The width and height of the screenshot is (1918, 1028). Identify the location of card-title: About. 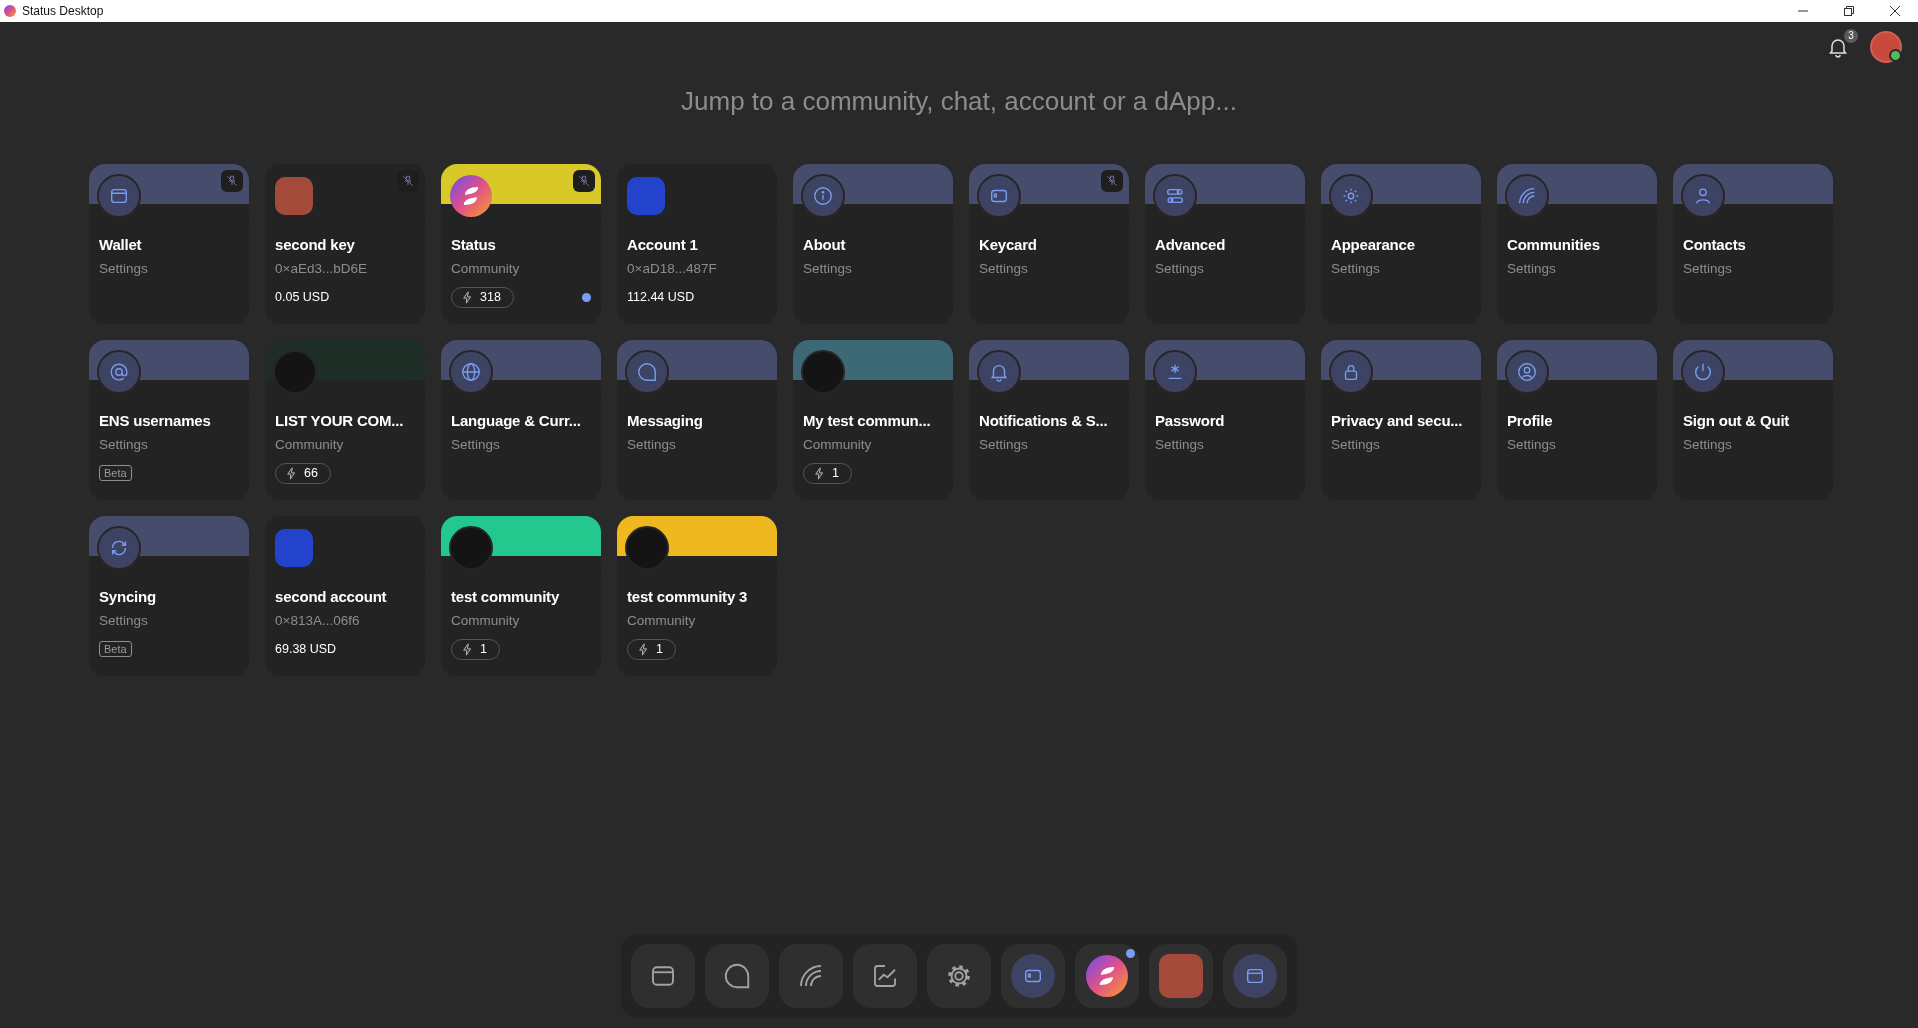
(825, 244).